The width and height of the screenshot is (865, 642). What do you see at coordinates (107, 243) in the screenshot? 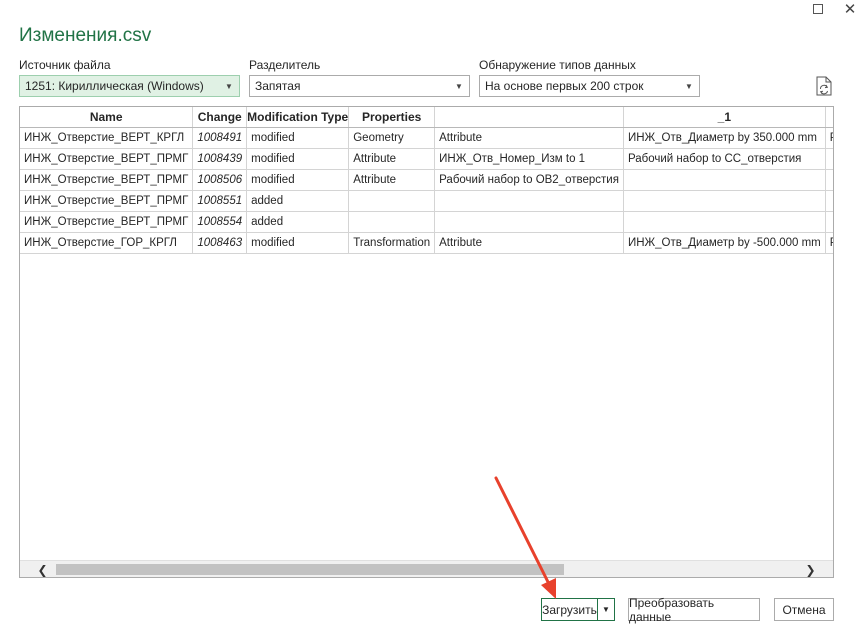
I see `cell: ИНЖ_Отверстие_ГОР_КРГЛ` at bounding box center [107, 243].